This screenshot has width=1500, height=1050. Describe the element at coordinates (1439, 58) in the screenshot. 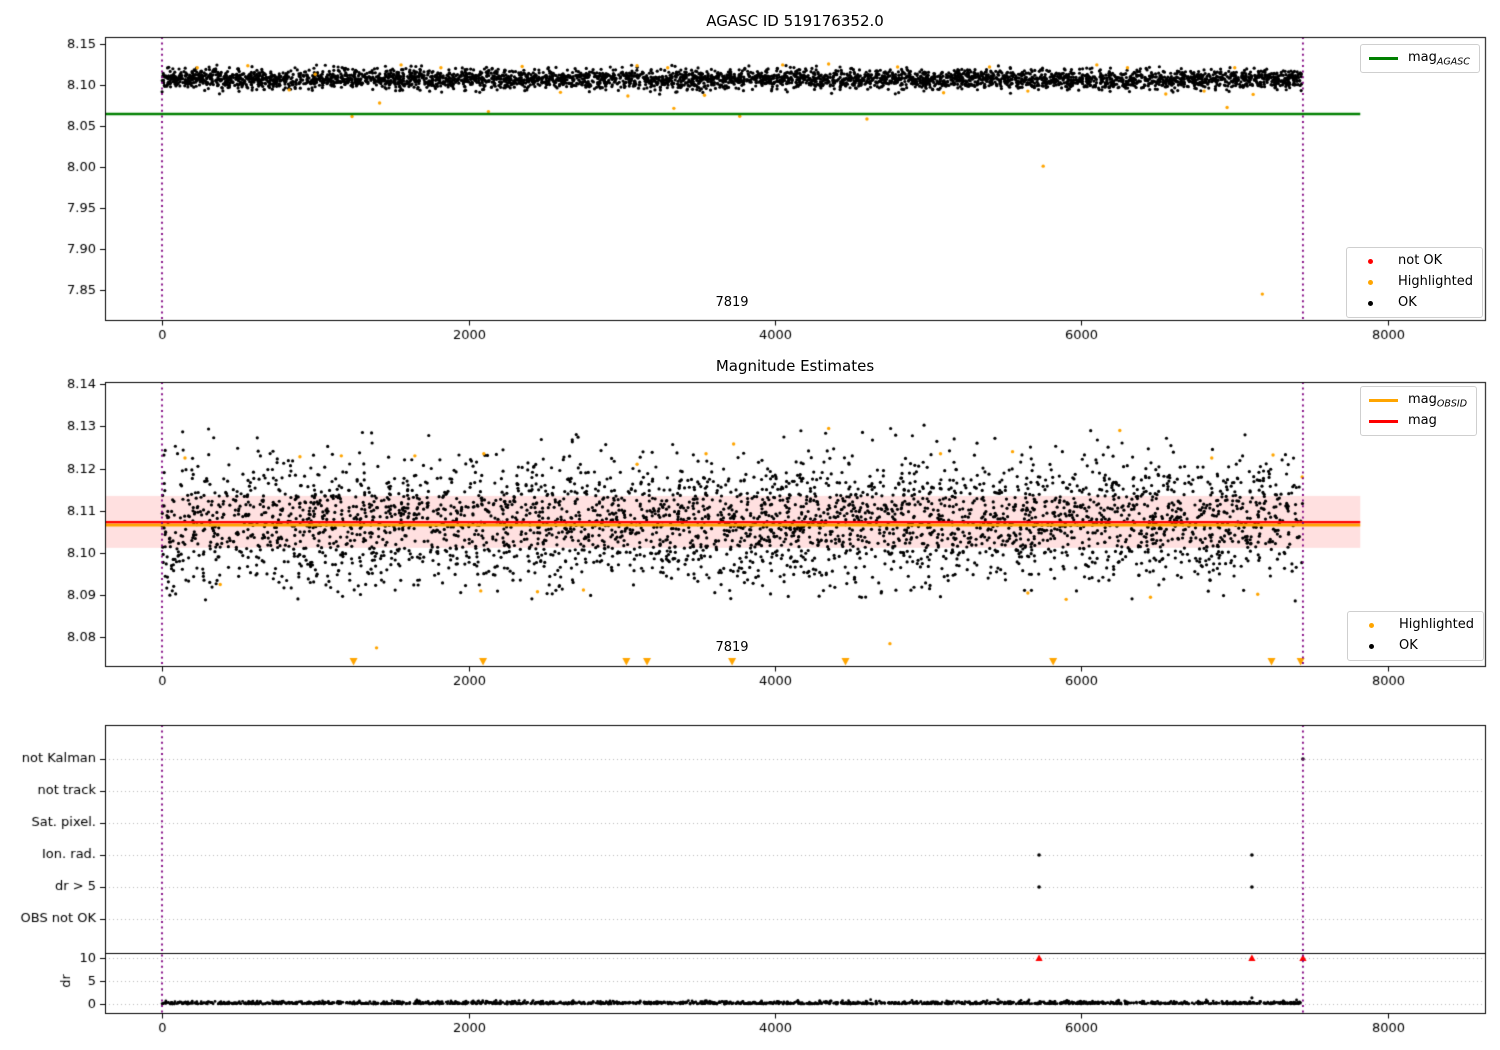

I see `legend-label: magAGASC` at that location.